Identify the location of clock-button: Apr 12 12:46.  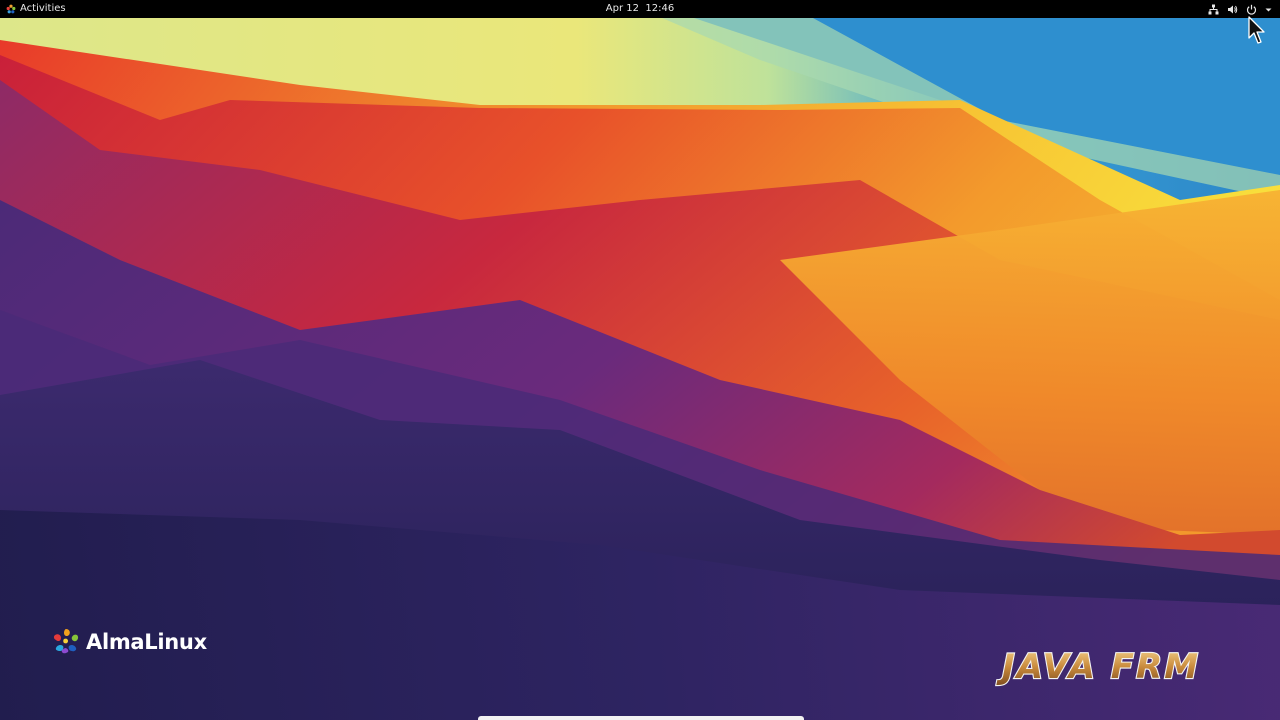
(640, 8).